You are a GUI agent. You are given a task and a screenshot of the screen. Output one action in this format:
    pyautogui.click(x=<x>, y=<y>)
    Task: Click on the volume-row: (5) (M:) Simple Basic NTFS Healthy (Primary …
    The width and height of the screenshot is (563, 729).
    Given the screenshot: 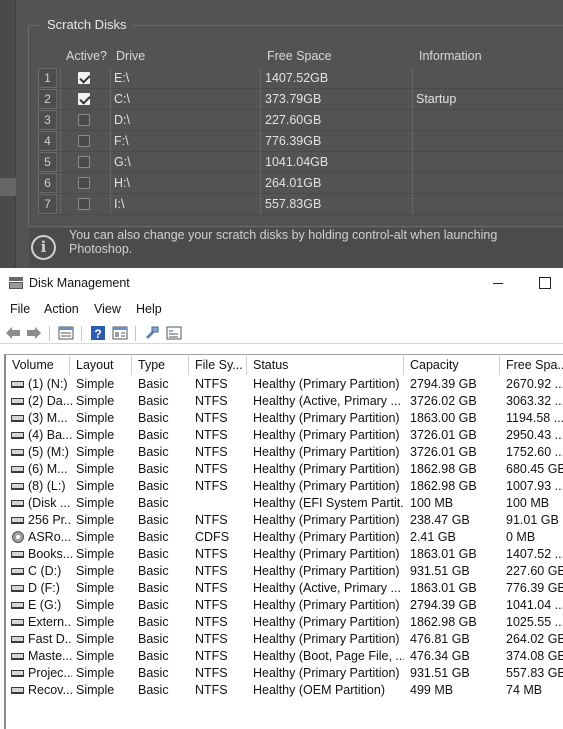 What is the action you would take?
    pyautogui.click(x=284, y=452)
    